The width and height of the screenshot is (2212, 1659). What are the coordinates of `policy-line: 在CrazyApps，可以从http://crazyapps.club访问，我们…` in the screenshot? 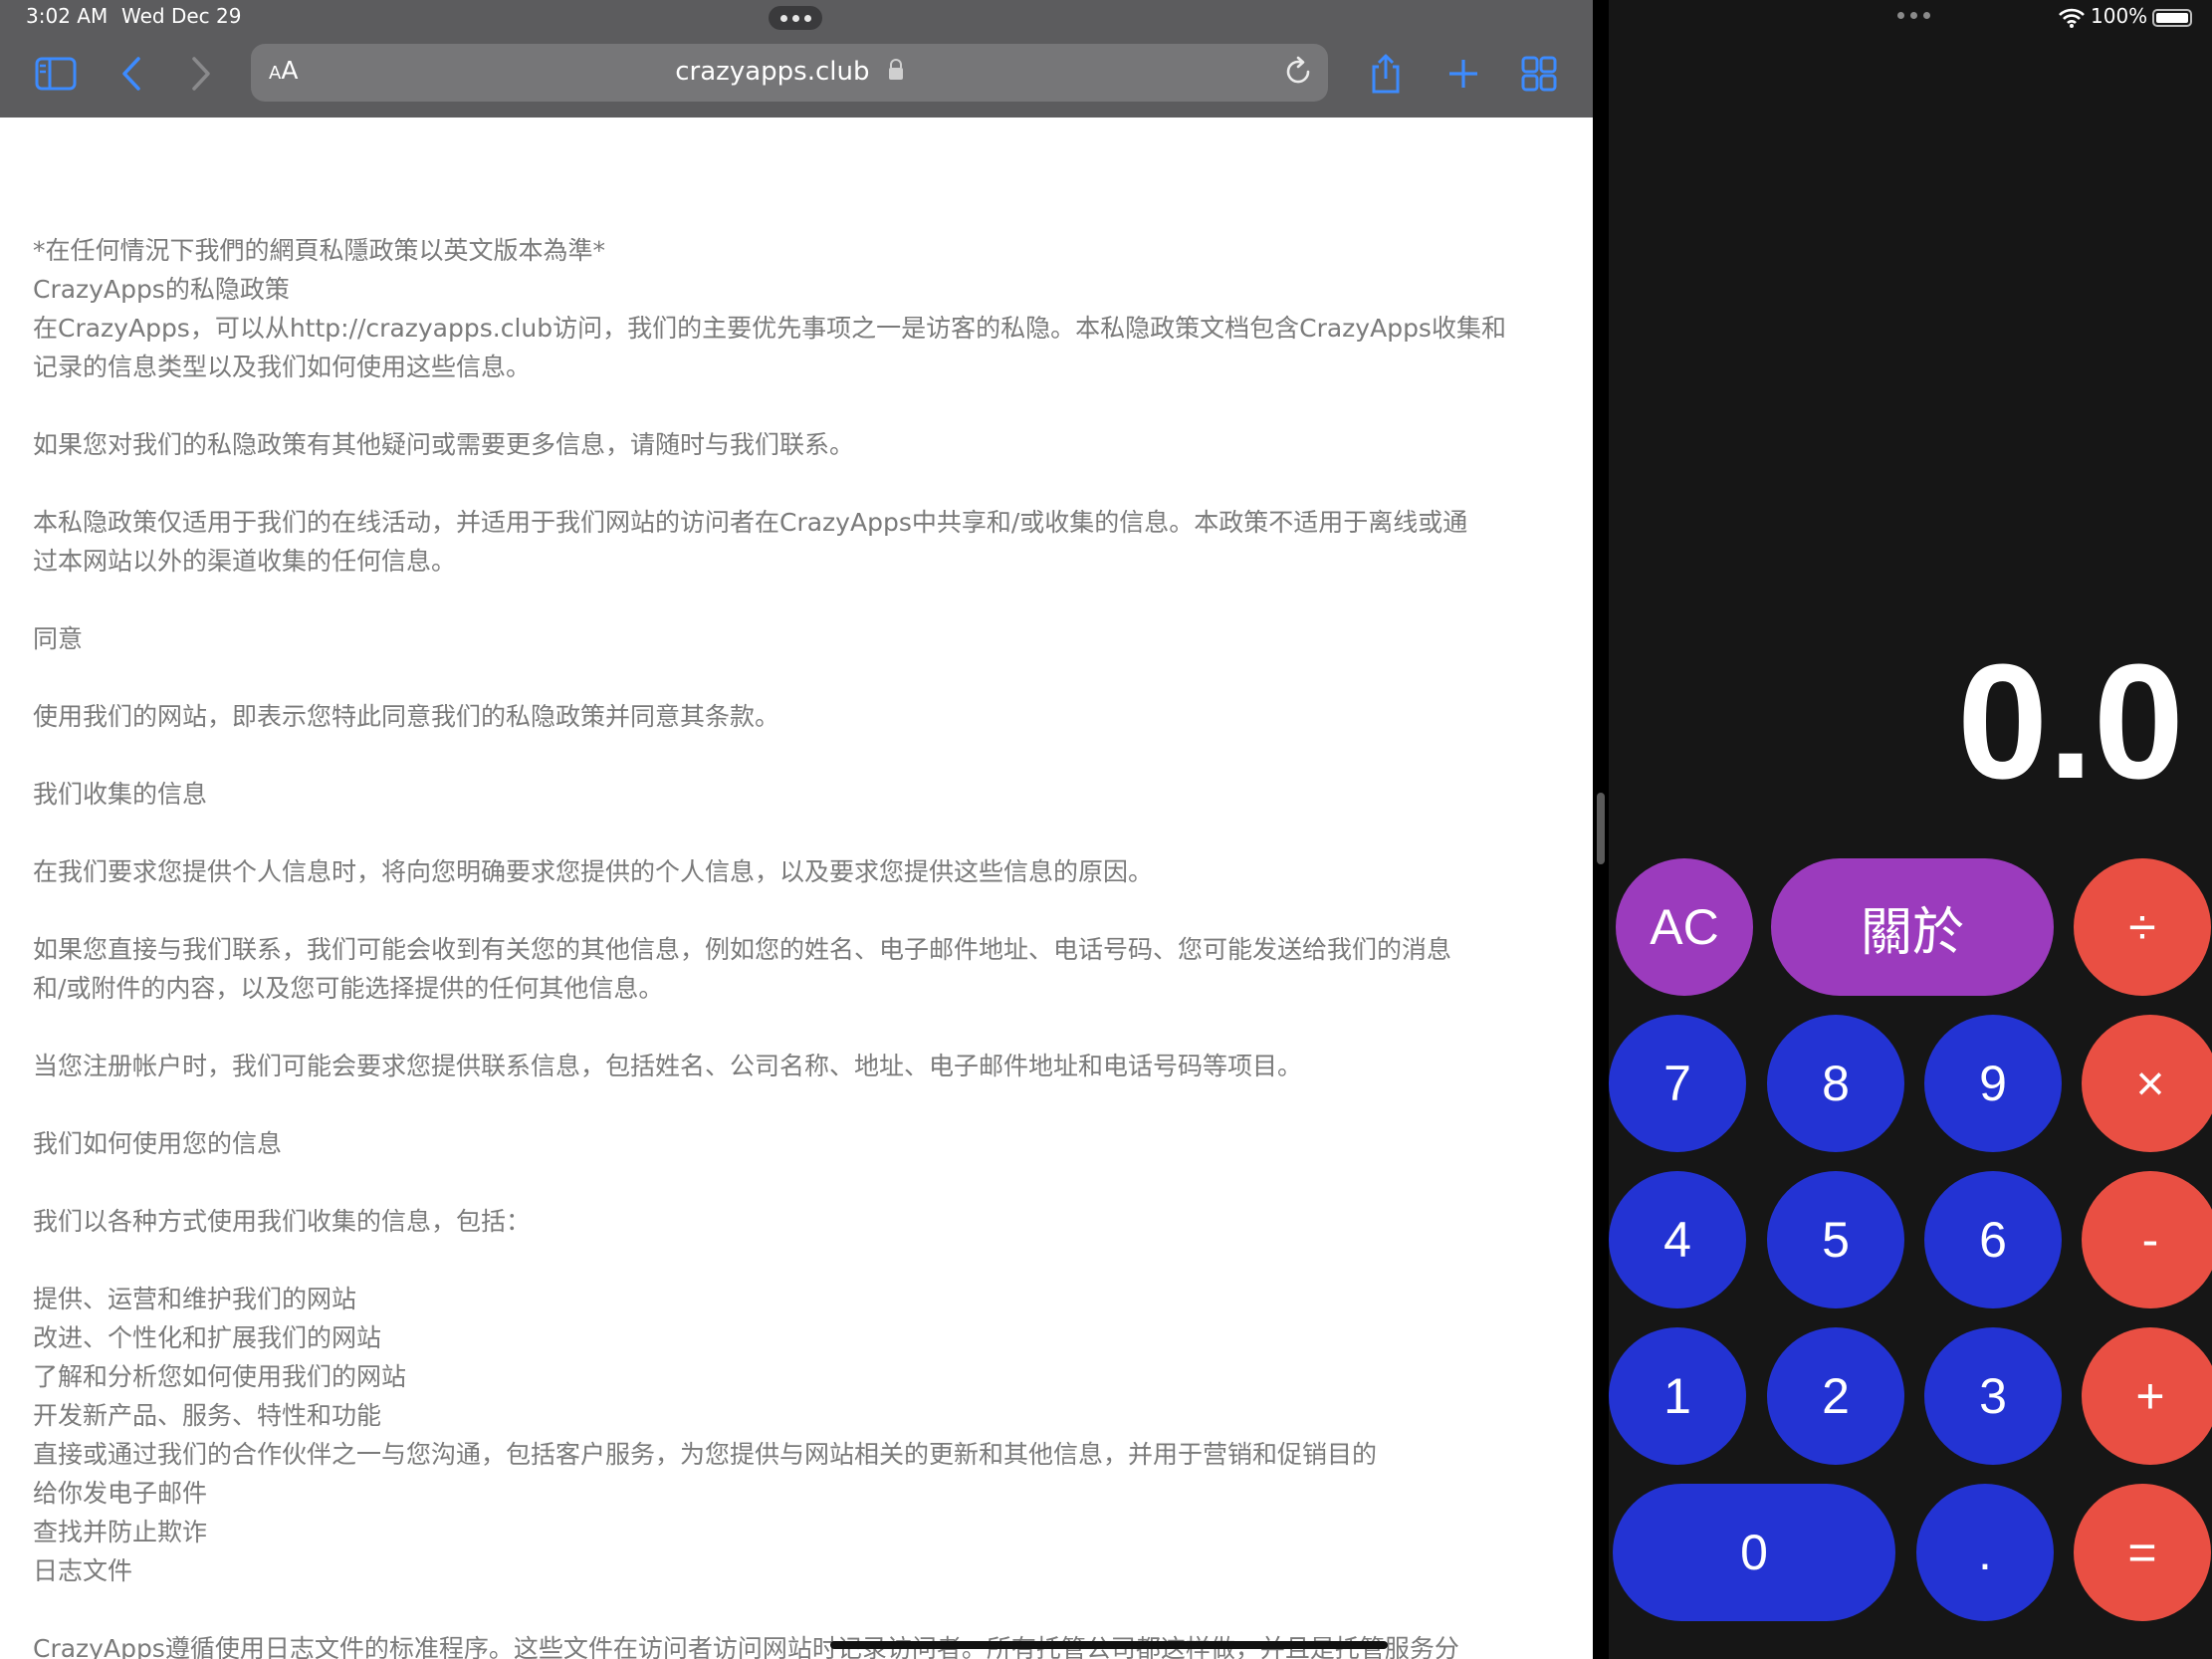 It's located at (769, 328).